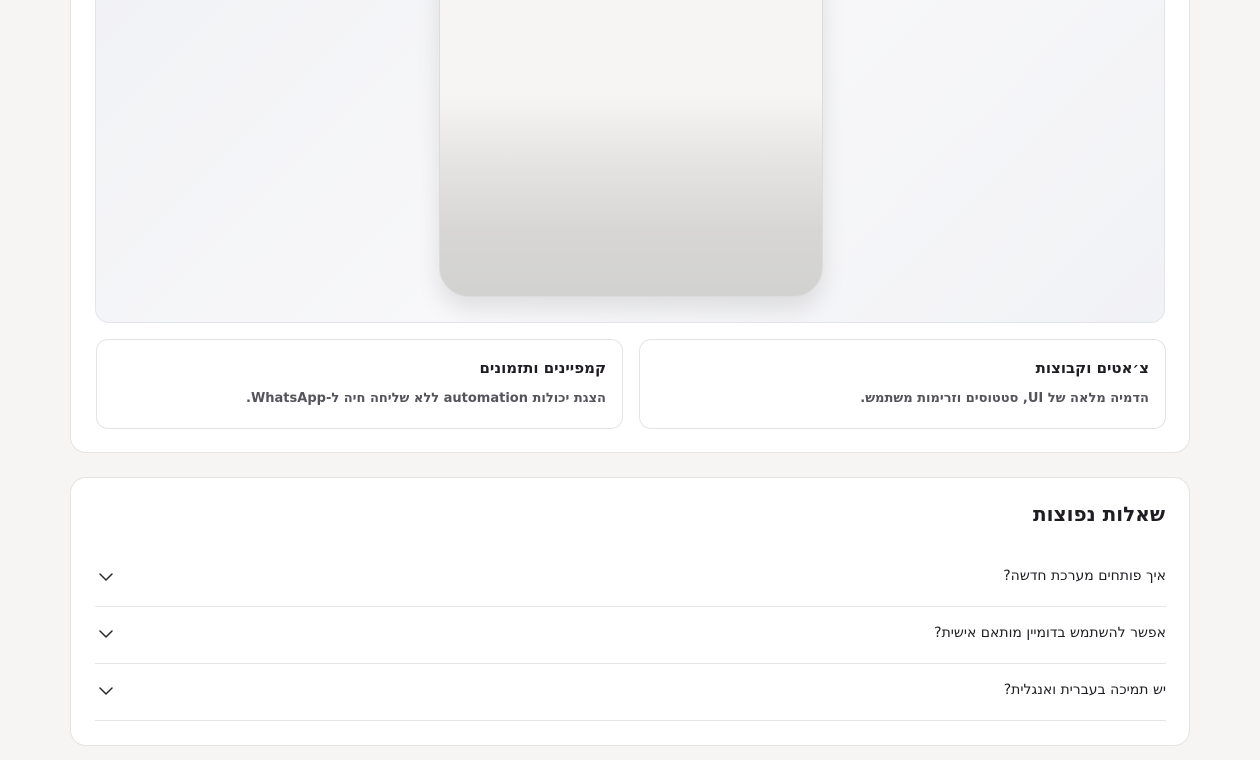 This screenshot has height=760, width=1260. I want to click on faq-title: שאלות נפוצות, so click(1099, 514).